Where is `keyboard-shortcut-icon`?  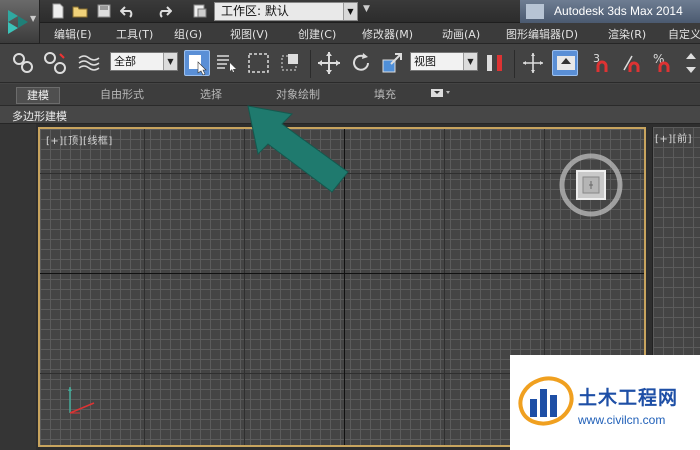 keyboard-shortcut-icon is located at coordinates (565, 63).